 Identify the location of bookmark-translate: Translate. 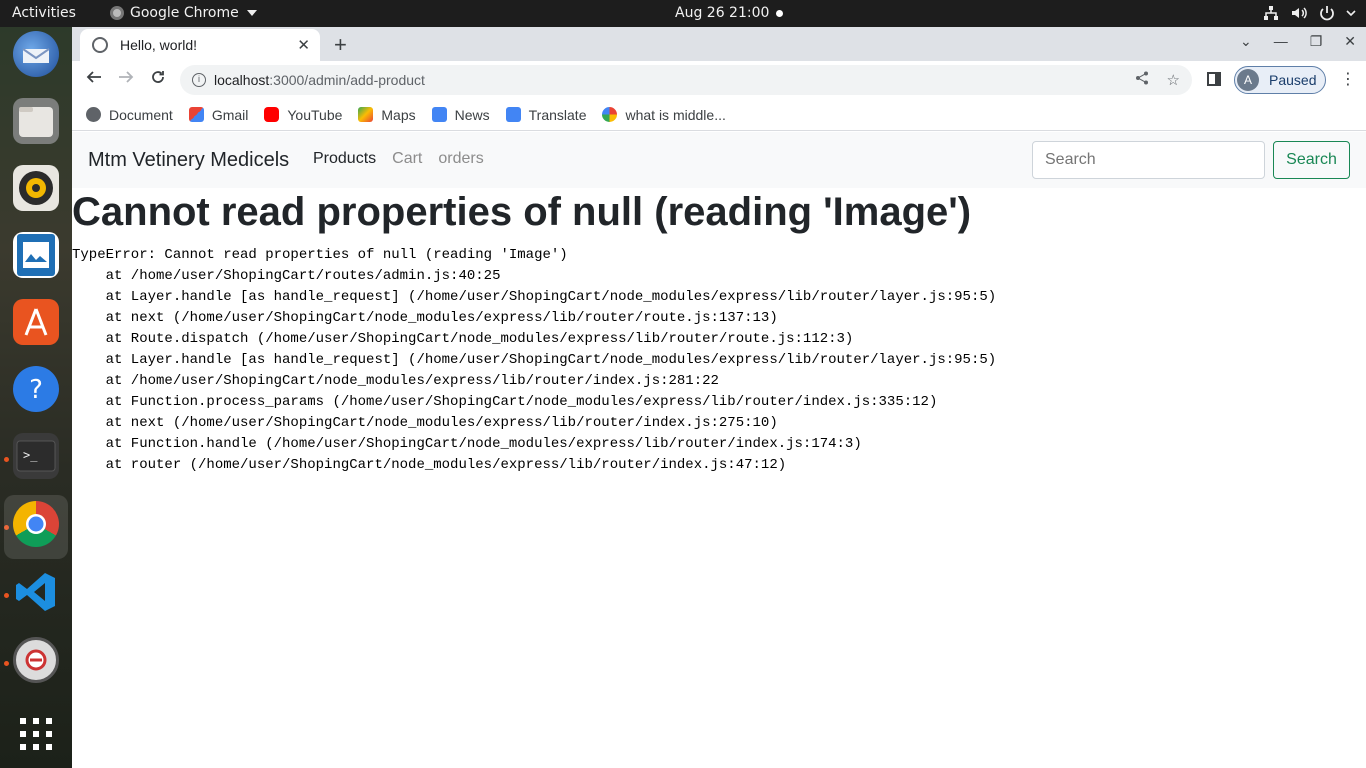
(545, 115).